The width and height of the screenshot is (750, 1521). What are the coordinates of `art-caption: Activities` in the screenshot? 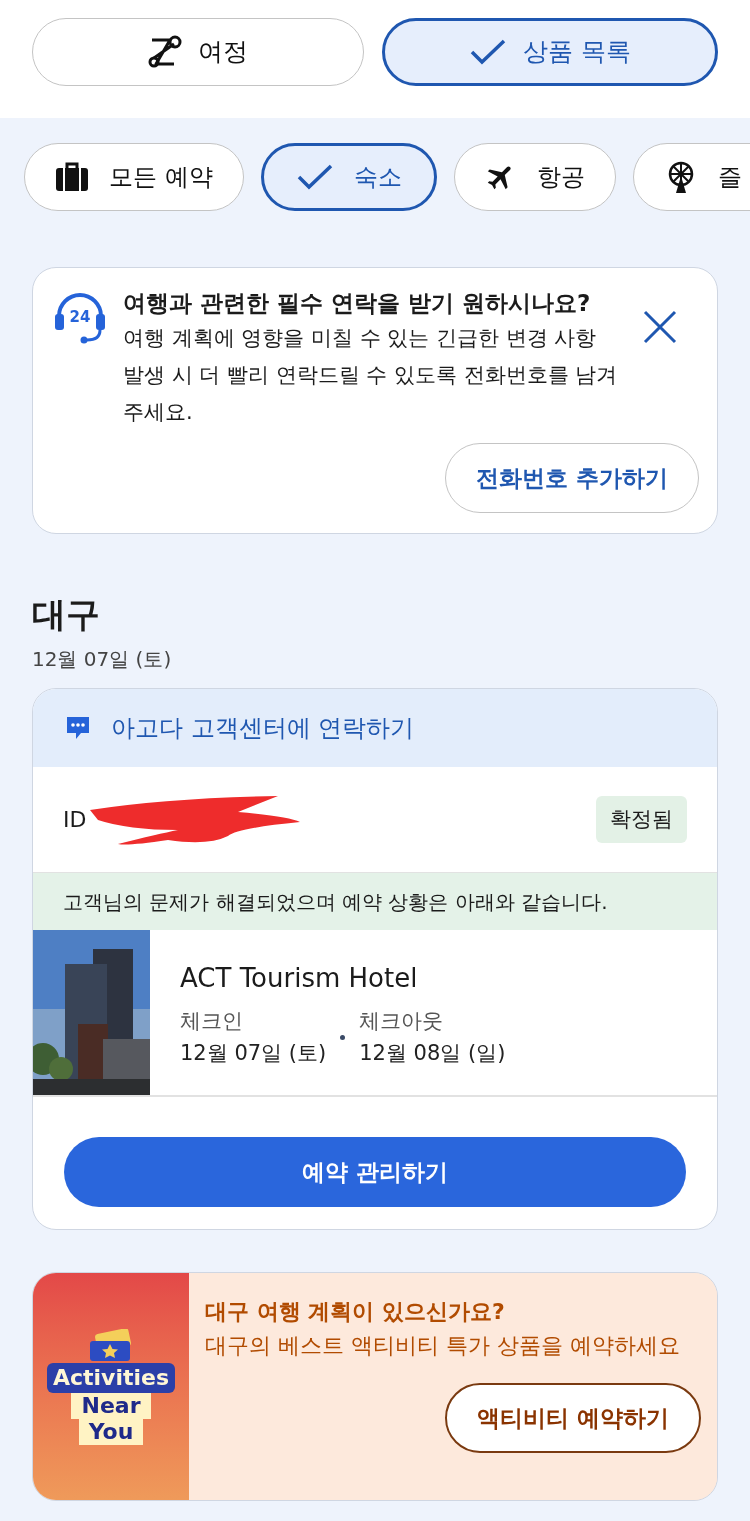 It's located at (111, 1377).